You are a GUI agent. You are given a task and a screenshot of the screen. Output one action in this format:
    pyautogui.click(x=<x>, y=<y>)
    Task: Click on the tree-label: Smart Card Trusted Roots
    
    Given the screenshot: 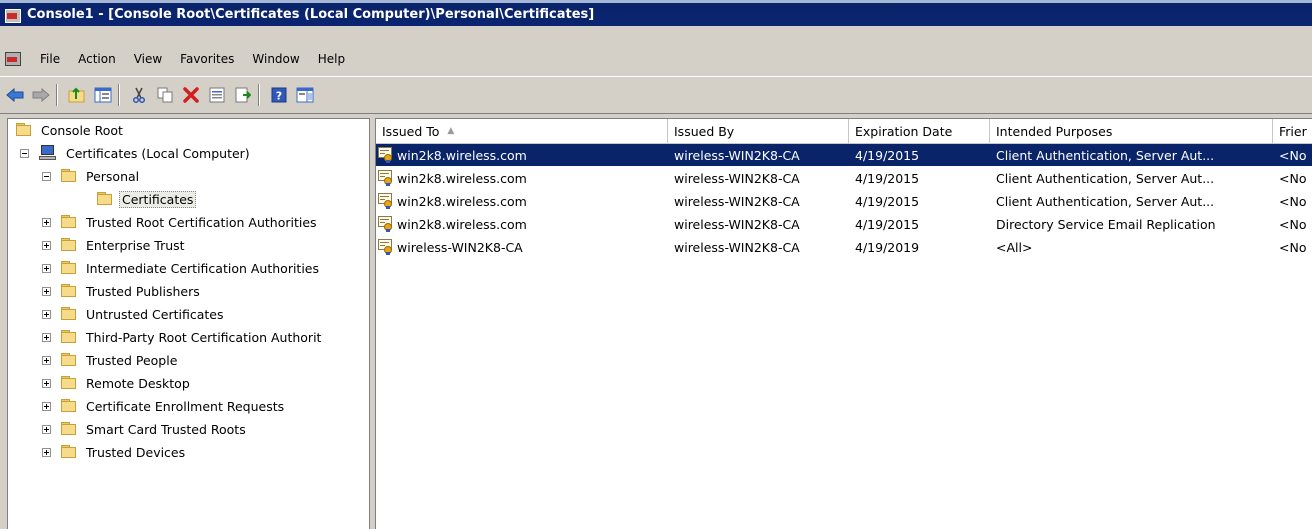 What is the action you would take?
    pyautogui.click(x=166, y=429)
    